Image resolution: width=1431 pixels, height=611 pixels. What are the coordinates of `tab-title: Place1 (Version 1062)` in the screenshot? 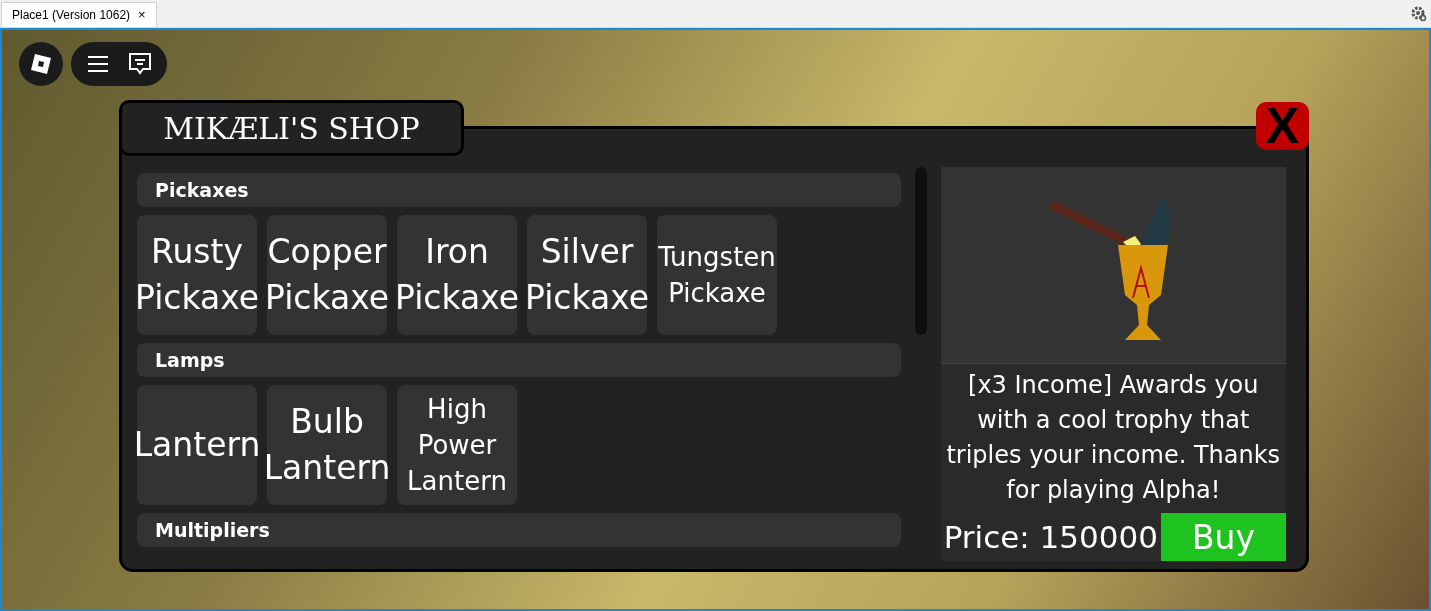 It's located at (71, 15).